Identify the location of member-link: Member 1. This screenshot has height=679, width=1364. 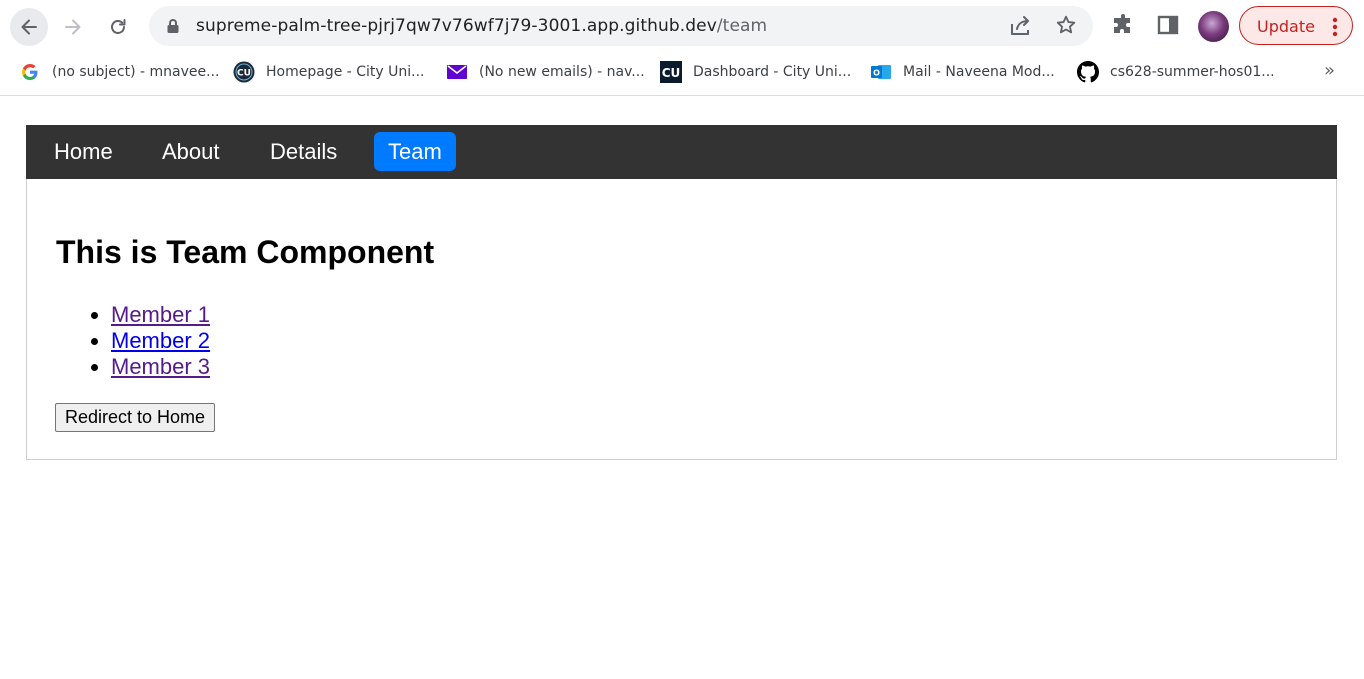
(160, 314).